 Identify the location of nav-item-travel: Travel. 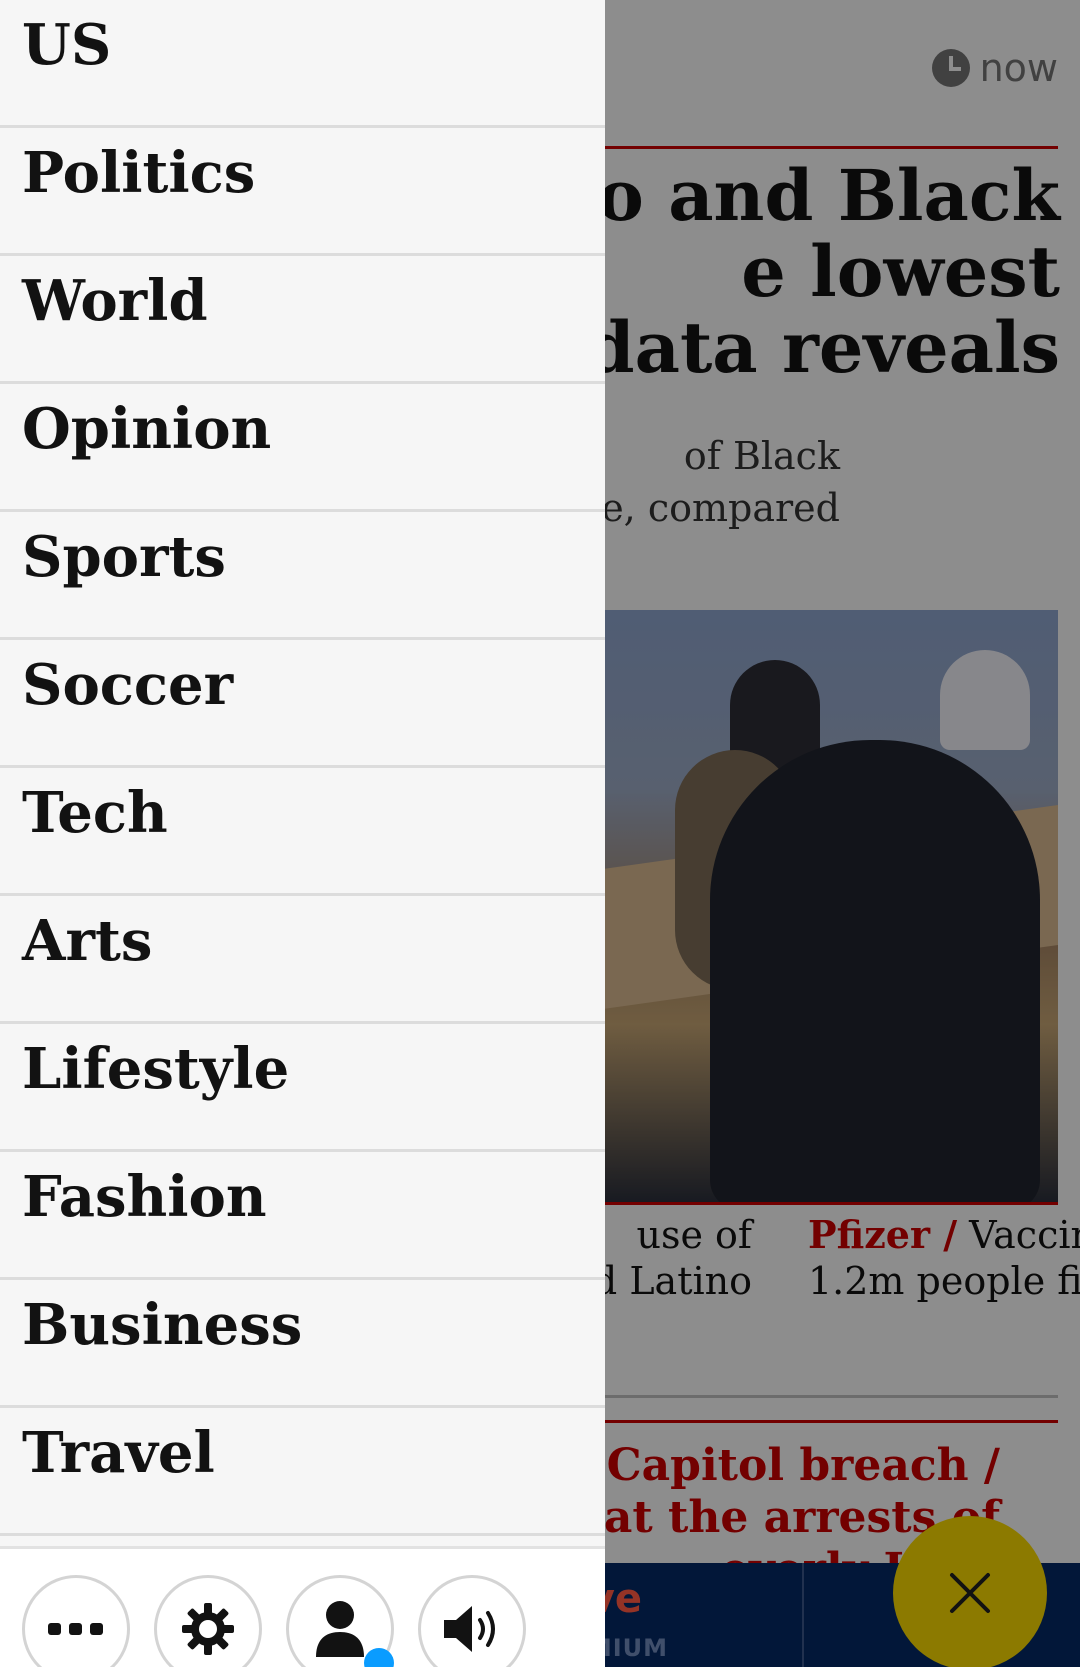
(302, 1472).